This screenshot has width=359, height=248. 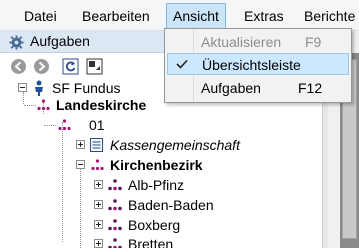 What do you see at coordinates (151, 242) in the screenshot?
I see `tree-node-label: Bretten` at bounding box center [151, 242].